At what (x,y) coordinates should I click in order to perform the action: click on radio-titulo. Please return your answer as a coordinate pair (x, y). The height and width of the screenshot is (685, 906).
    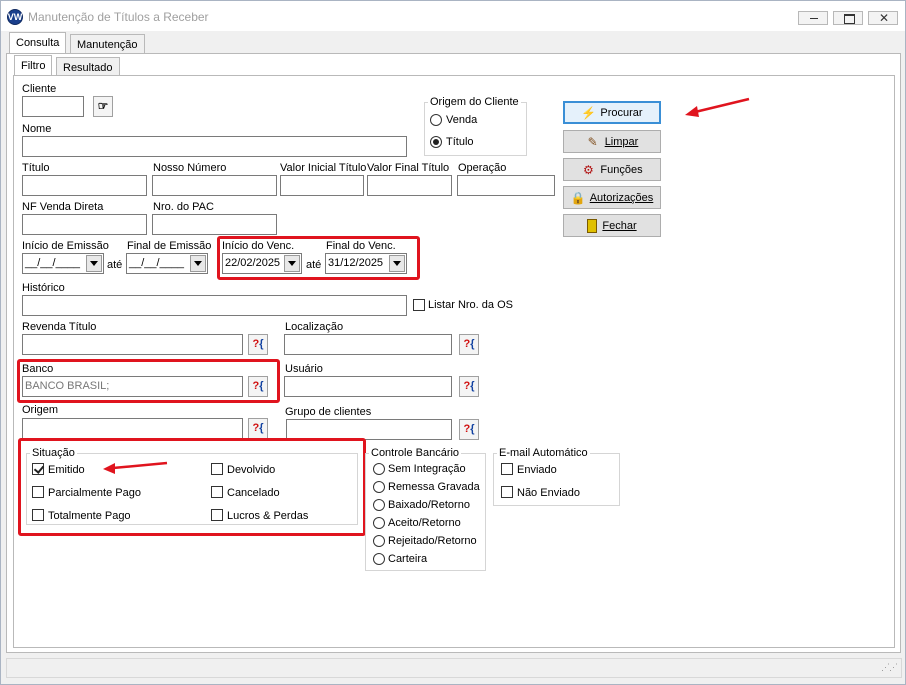
    Looking at the image, I should click on (436, 142).